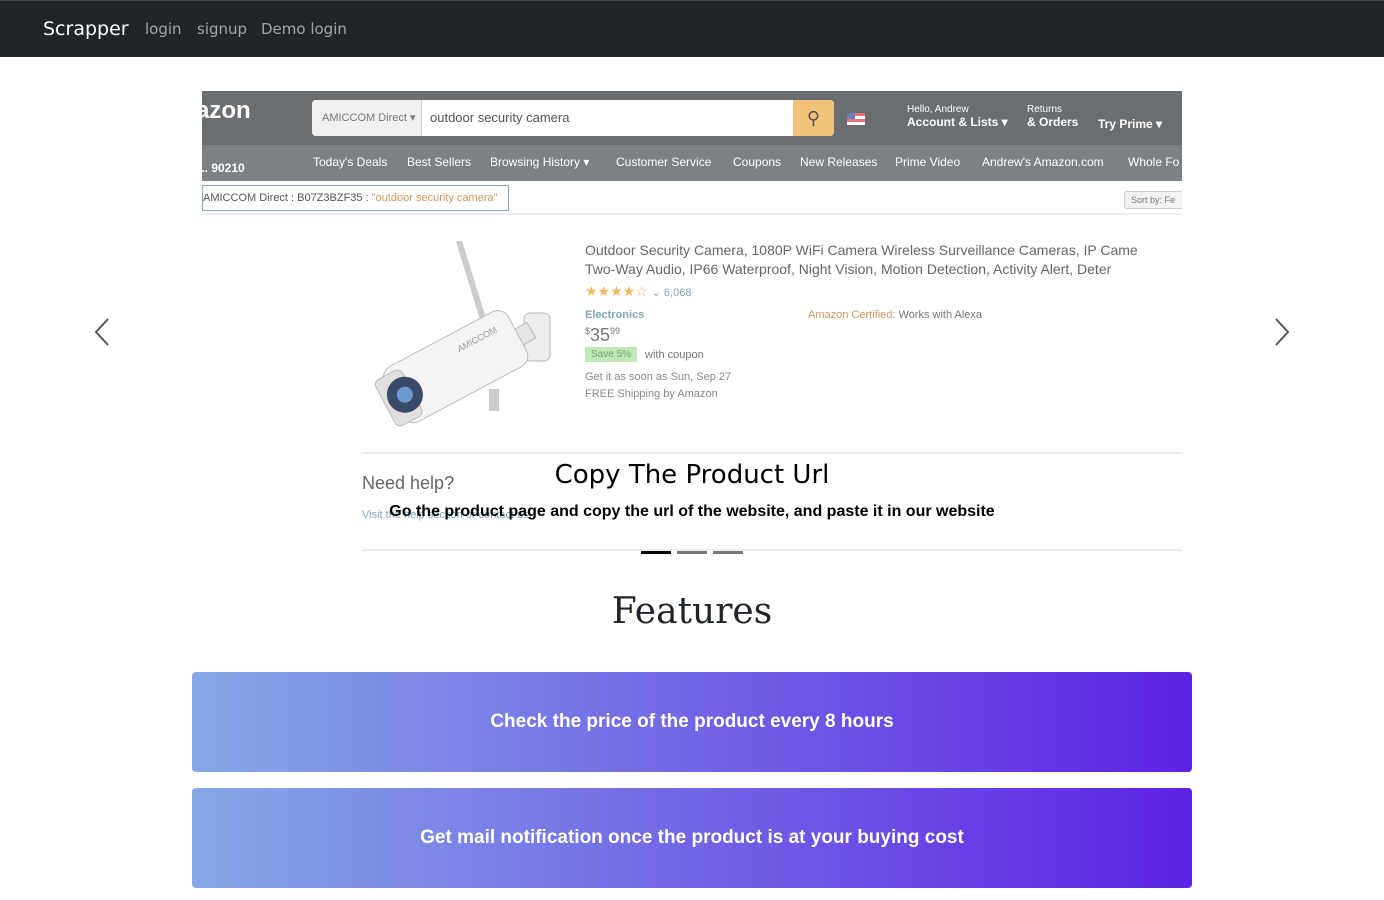 The height and width of the screenshot is (900, 1384). I want to click on amazon-certified: Amazon Certified: Works with Alexa, so click(895, 315).